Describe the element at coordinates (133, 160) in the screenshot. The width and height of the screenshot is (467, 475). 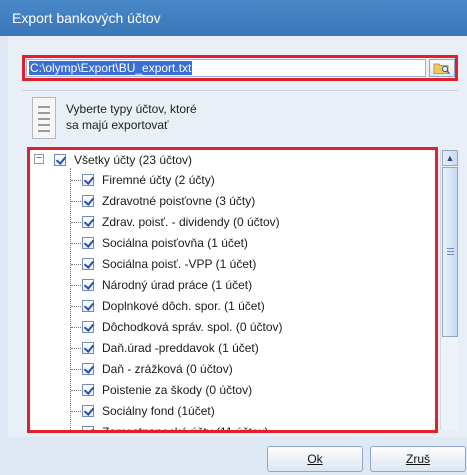
I see `tree-root-label: Všetky účty (23 účtov)` at that location.